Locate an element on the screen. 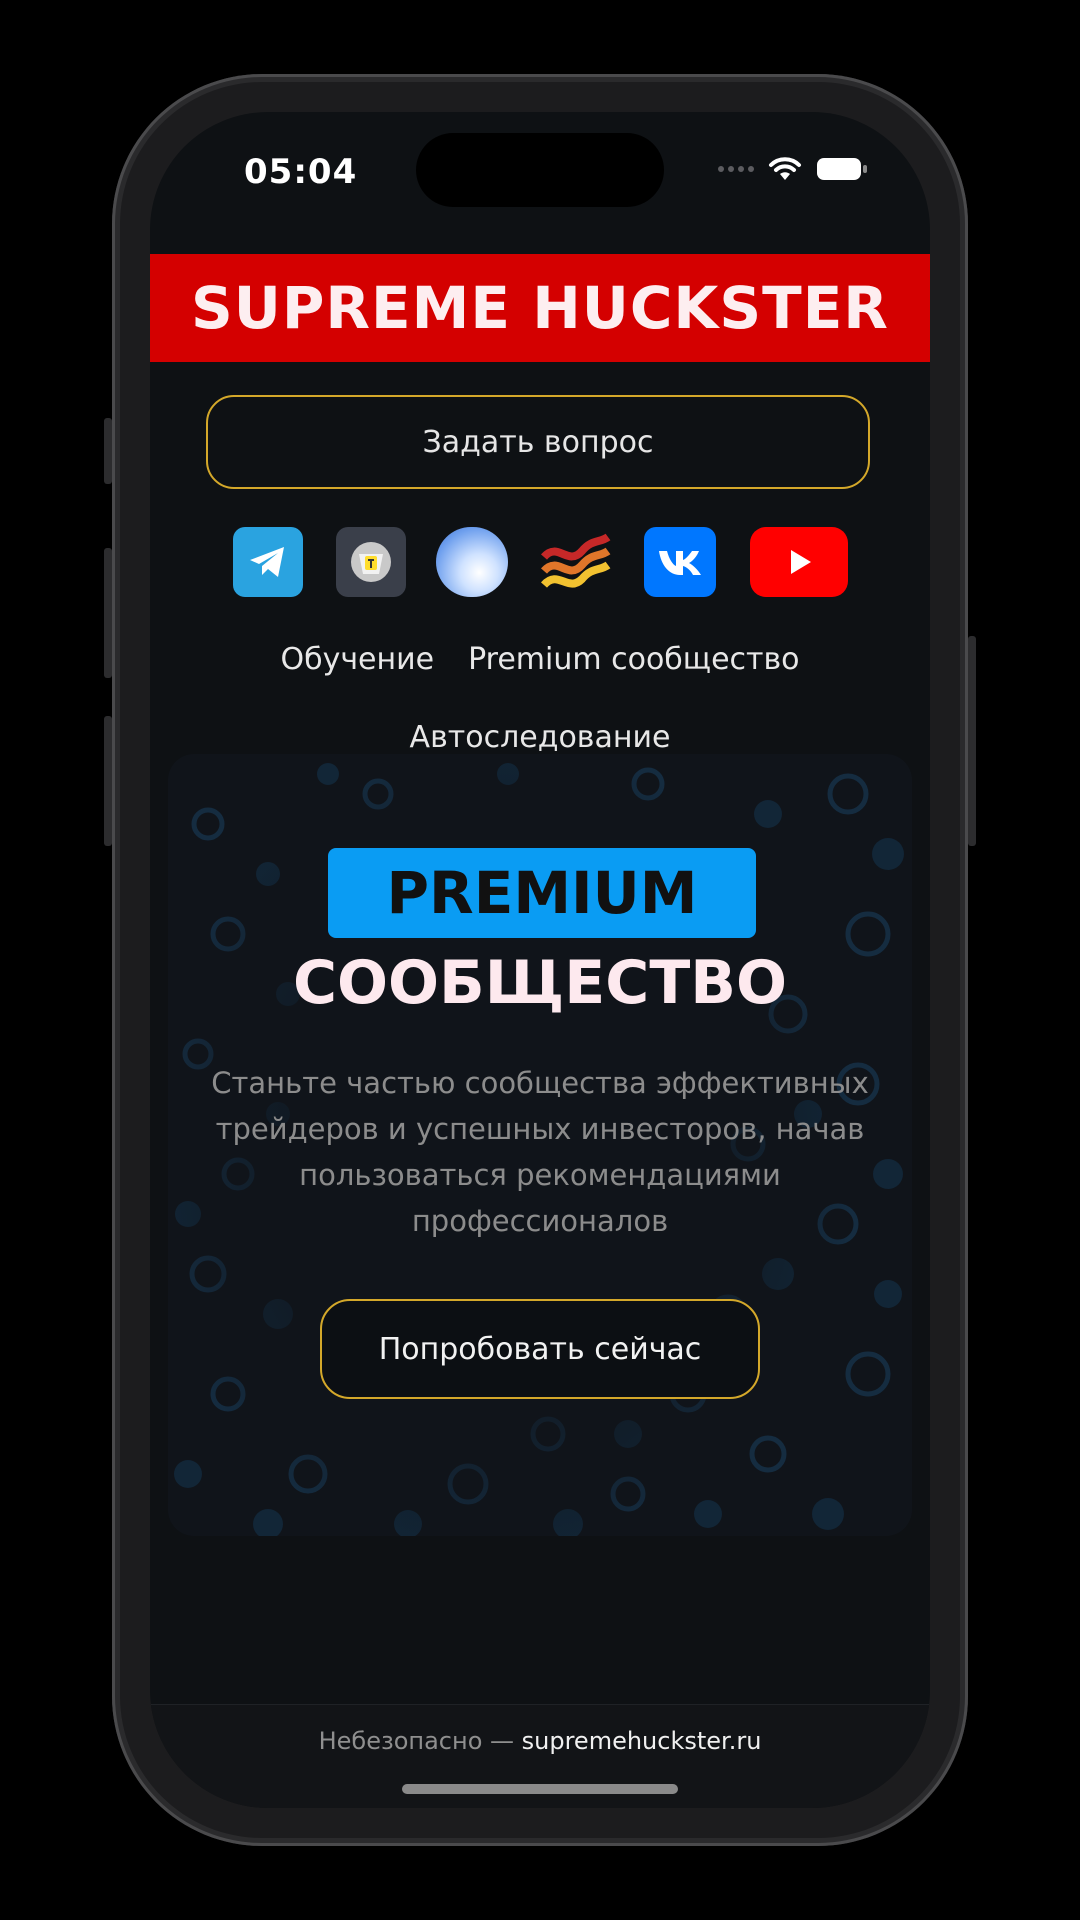 Image resolution: width=1080 pixels, height=1920 pixels. community-title: СООБЩЕСТВО is located at coordinates (539, 983).